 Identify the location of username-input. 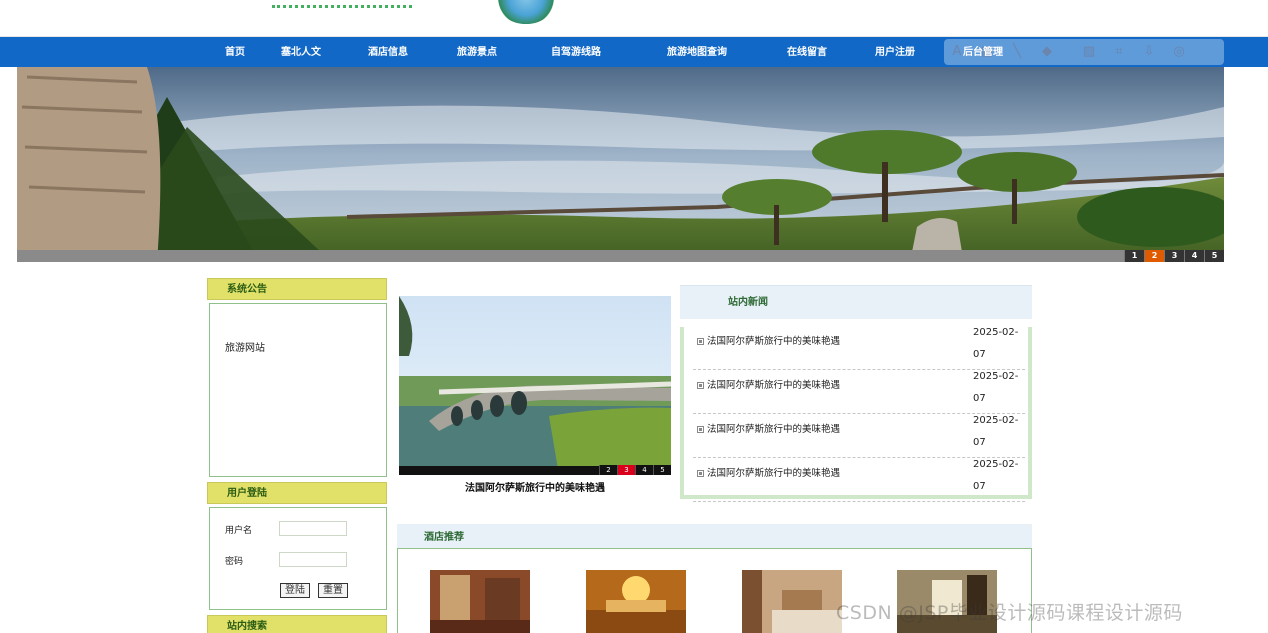
(313, 528).